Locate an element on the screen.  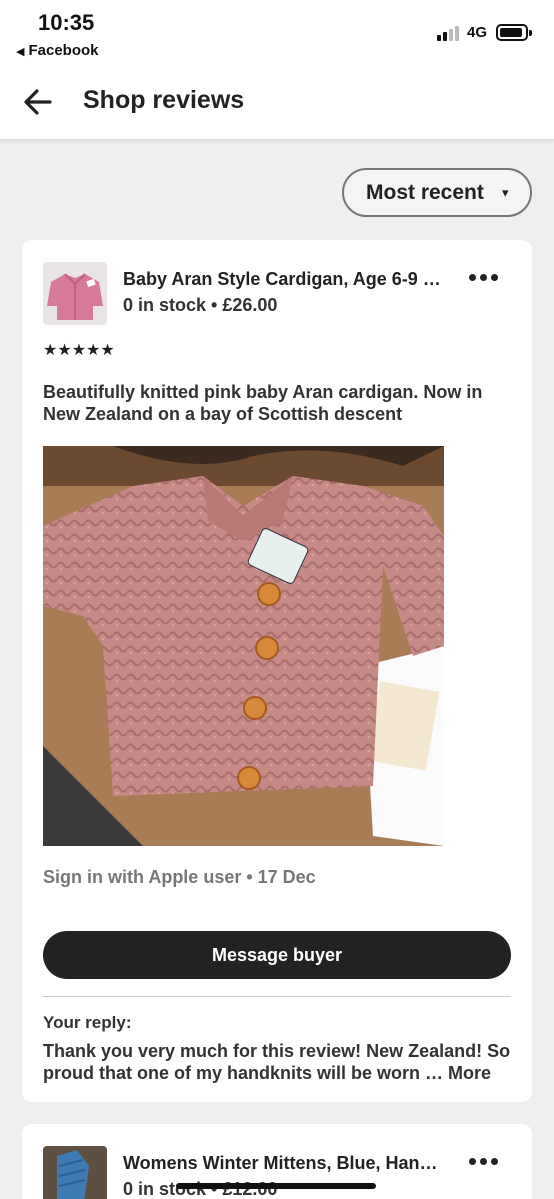
battery-icon is located at coordinates (514, 32).